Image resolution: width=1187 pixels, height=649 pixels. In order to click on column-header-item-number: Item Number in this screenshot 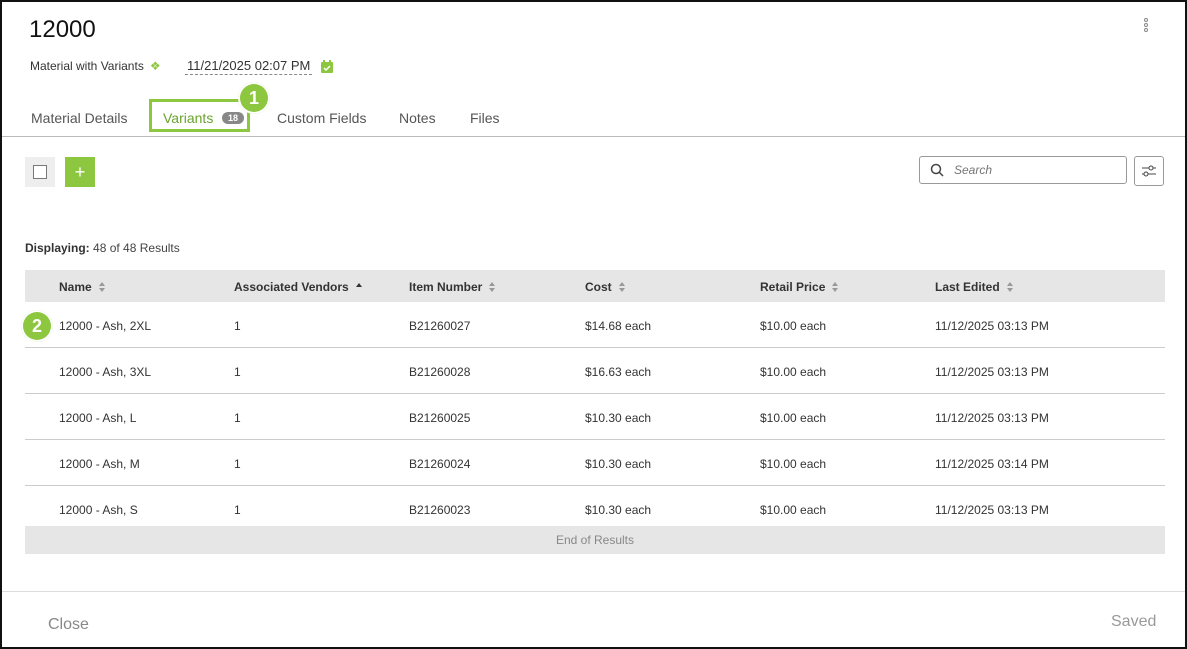, I will do `click(452, 287)`.